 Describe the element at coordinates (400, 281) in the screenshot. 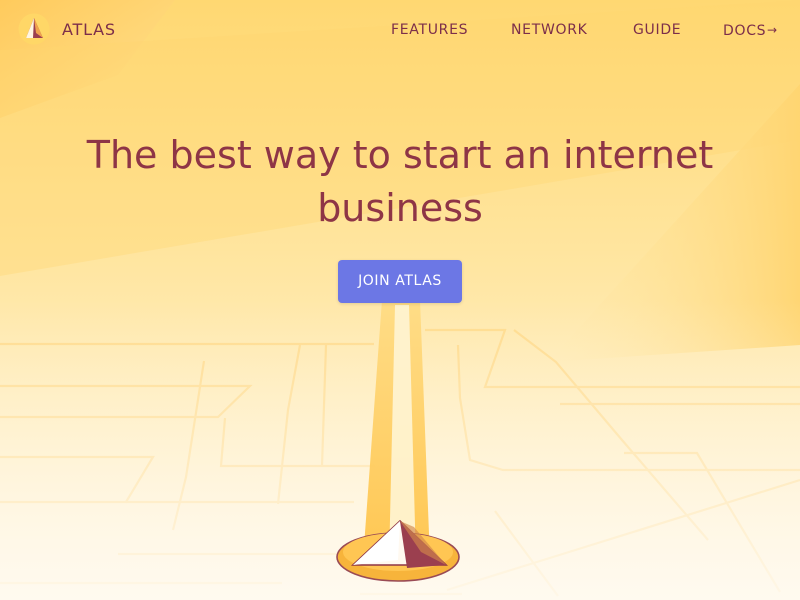

I see `join-atlas-button: JOIN ATLAS` at that location.